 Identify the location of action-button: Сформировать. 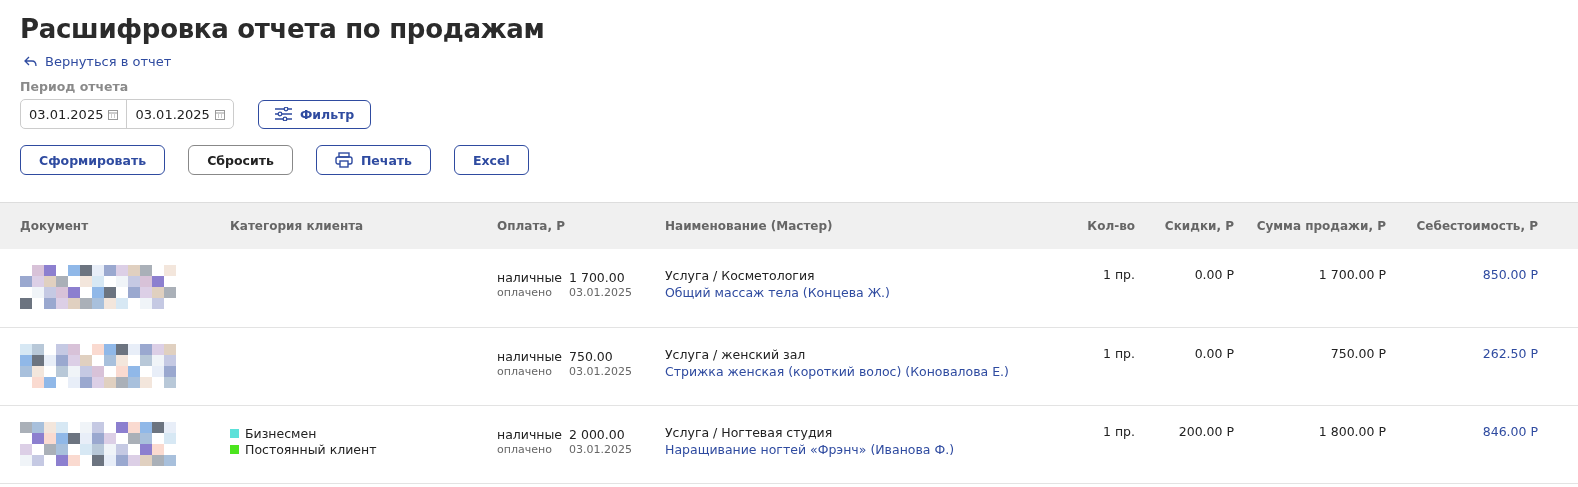
(93, 160).